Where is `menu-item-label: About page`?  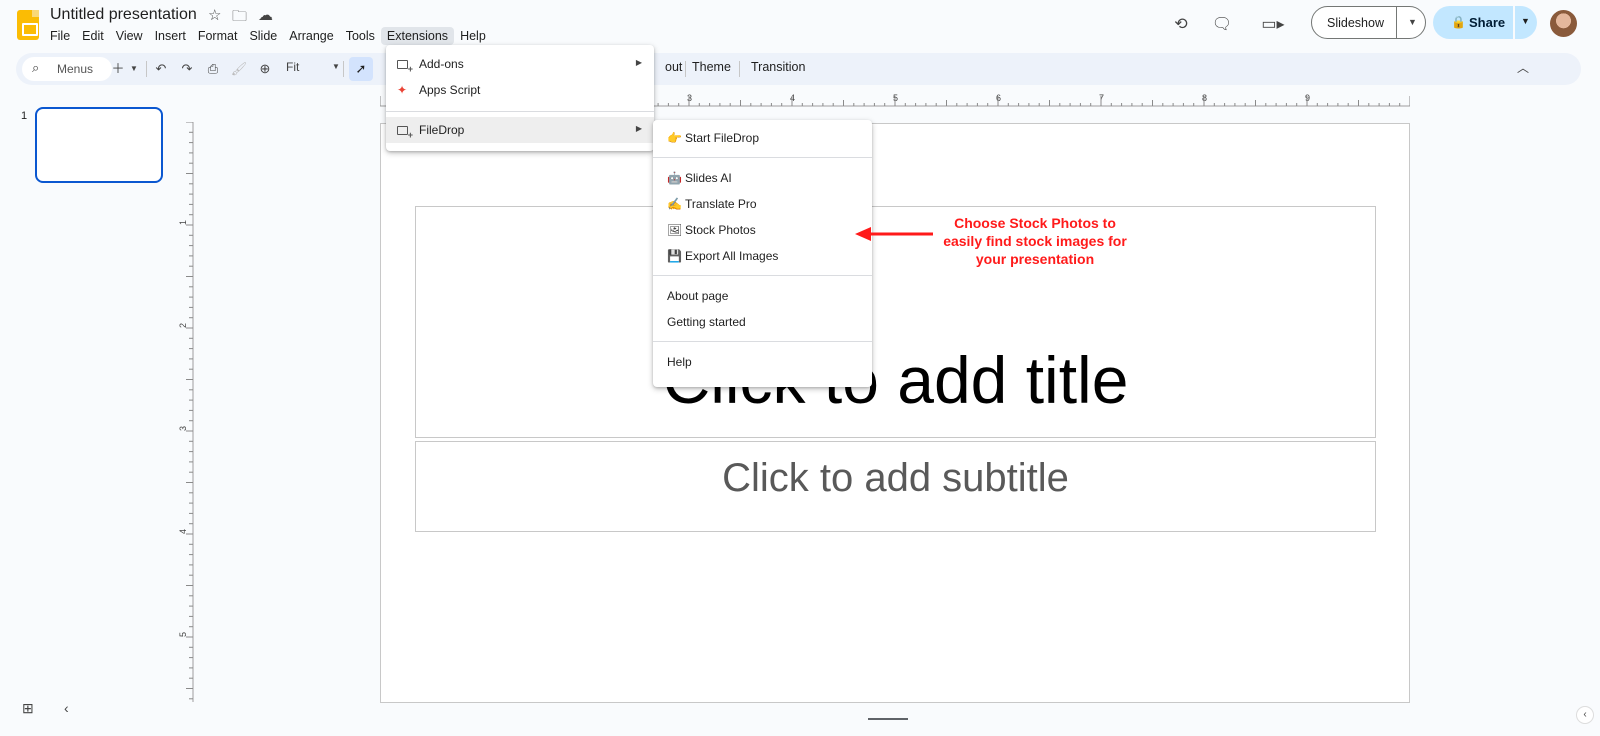 menu-item-label: About page is located at coordinates (698, 296).